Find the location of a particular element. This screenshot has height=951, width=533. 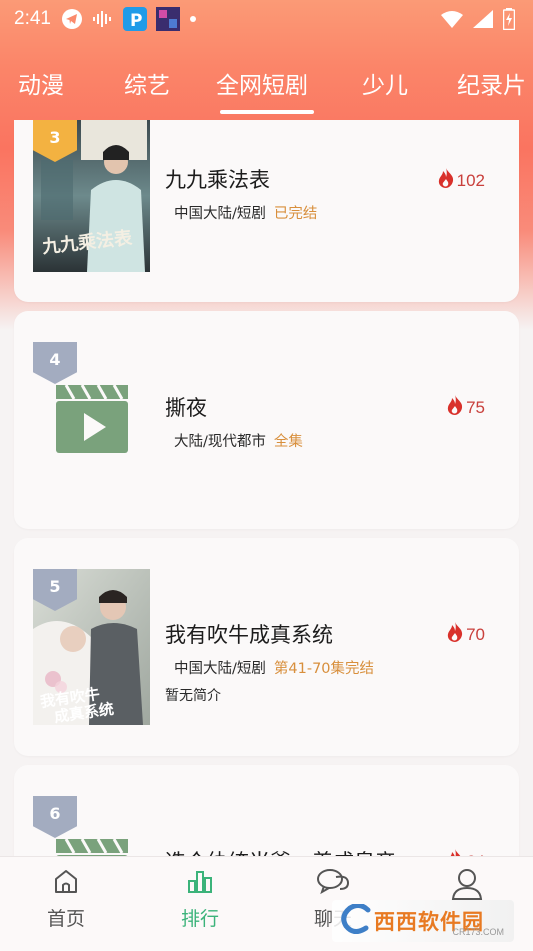

item-meta: 中国大陆/短剧 第41-70集完结 is located at coordinates (274, 667).